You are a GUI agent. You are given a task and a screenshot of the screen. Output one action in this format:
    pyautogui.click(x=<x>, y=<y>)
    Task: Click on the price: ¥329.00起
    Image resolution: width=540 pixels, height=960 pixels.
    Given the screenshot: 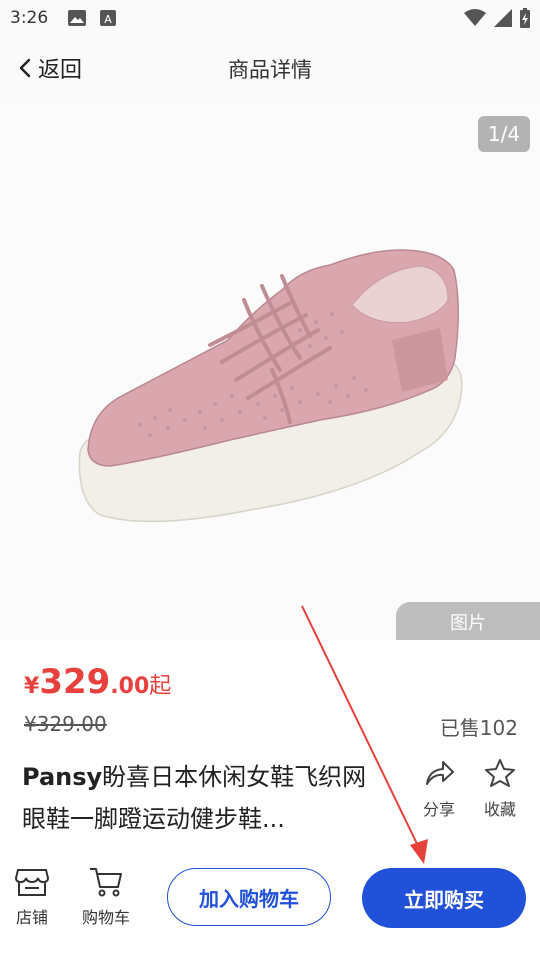 What is the action you would take?
    pyautogui.click(x=97, y=682)
    